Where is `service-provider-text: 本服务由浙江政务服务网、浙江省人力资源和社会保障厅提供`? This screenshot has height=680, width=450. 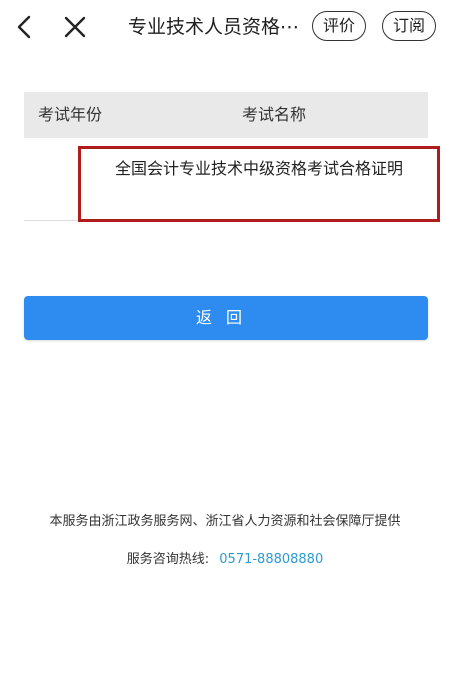 service-provider-text: 本服务由浙江政务服务网、浙江省人力资源和社会保障厅提供 is located at coordinates (225, 521).